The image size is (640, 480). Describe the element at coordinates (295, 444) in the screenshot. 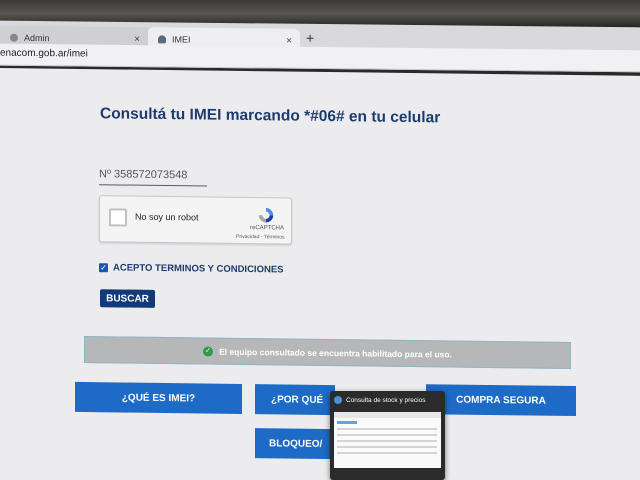

I see `blocking-button: BLOQUEO/` at that location.